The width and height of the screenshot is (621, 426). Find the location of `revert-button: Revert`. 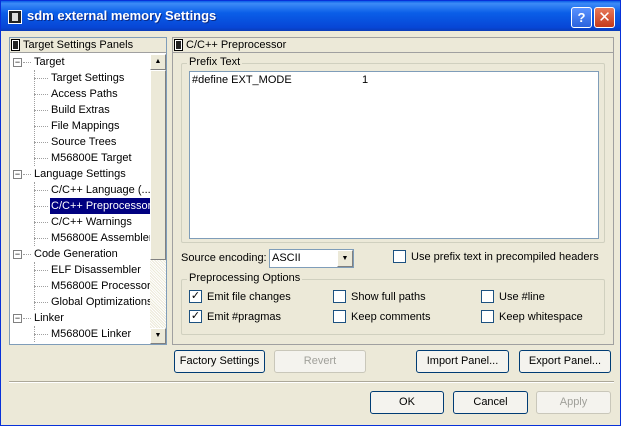

revert-button: Revert is located at coordinates (320, 361).